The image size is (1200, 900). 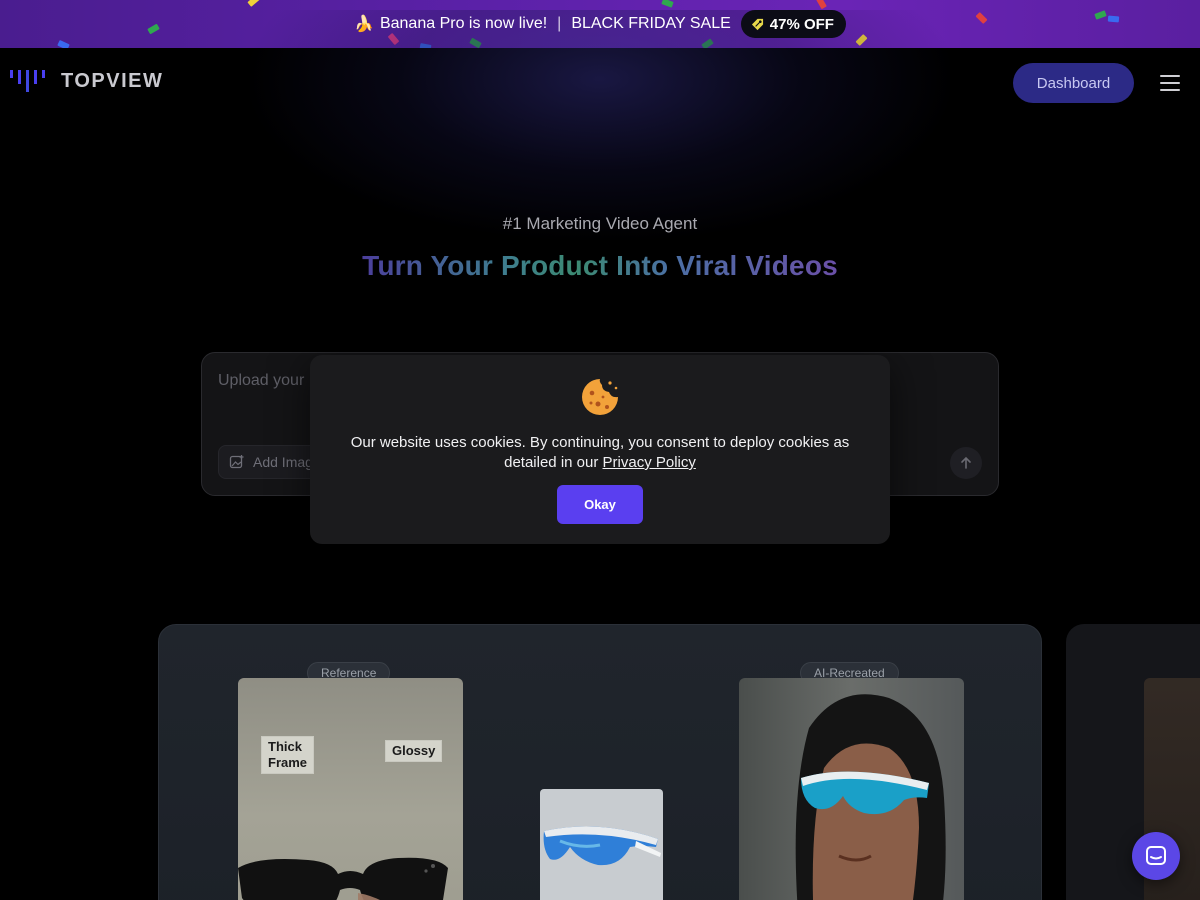 I want to click on banner-announcement: 🍌 Banana Pro is now live!, so click(x=450, y=24).